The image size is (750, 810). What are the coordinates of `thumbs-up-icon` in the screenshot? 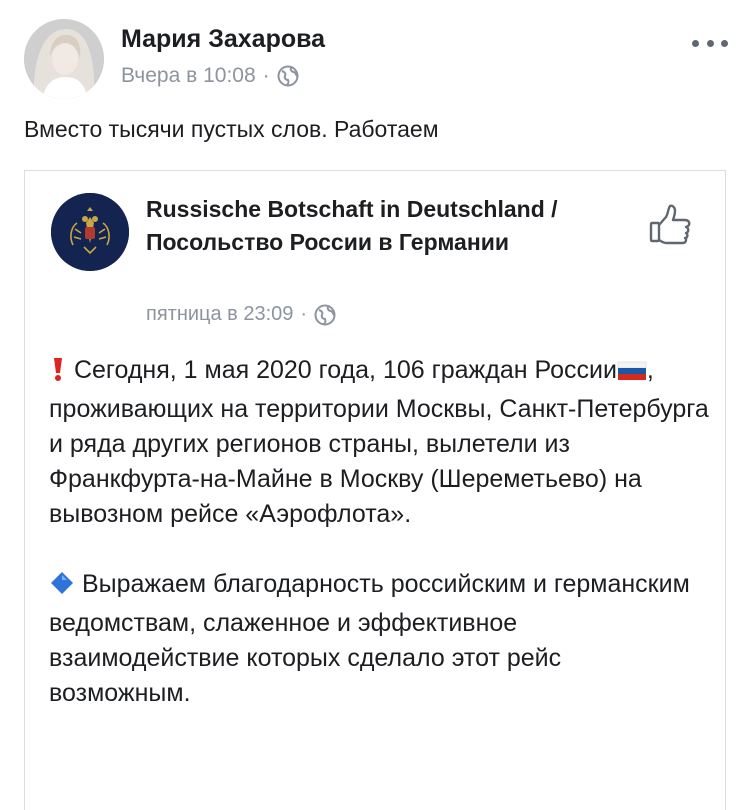 It's located at (671, 224).